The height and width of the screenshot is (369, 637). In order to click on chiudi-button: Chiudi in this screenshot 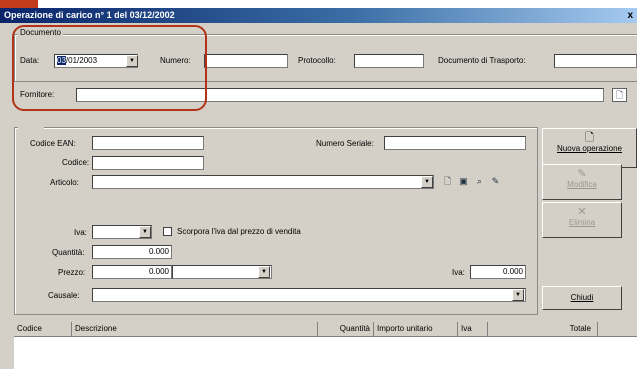, I will do `click(582, 298)`.